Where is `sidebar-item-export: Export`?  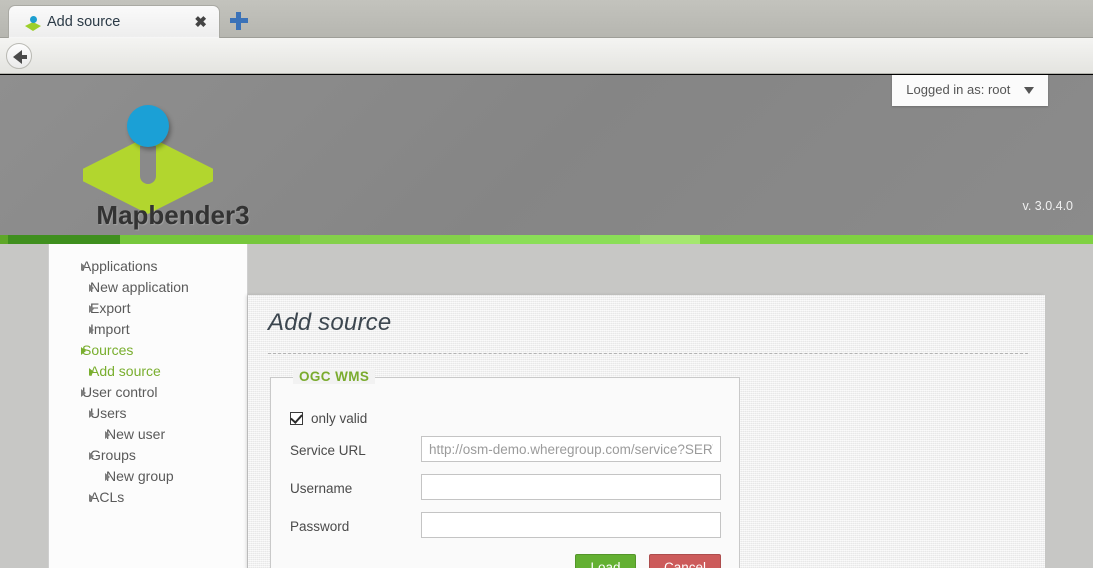
sidebar-item-export: Export is located at coordinates (149, 308).